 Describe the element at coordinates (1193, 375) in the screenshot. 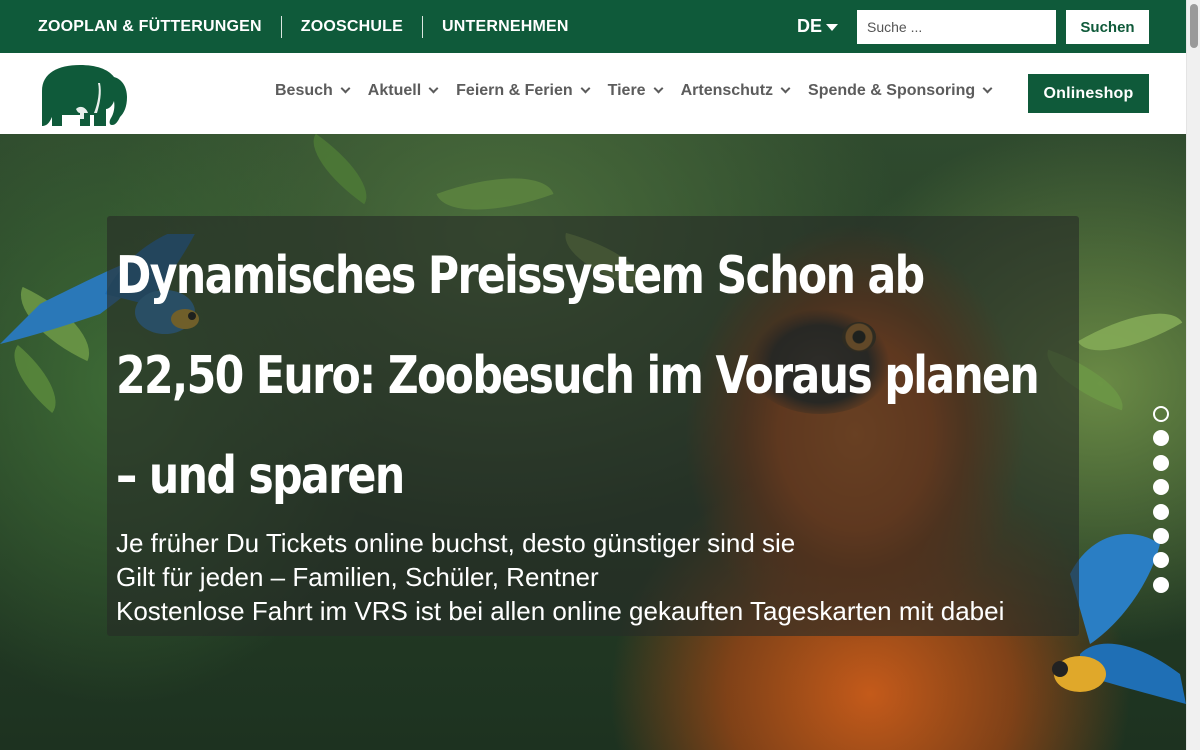

I see `page-scrollbar` at that location.